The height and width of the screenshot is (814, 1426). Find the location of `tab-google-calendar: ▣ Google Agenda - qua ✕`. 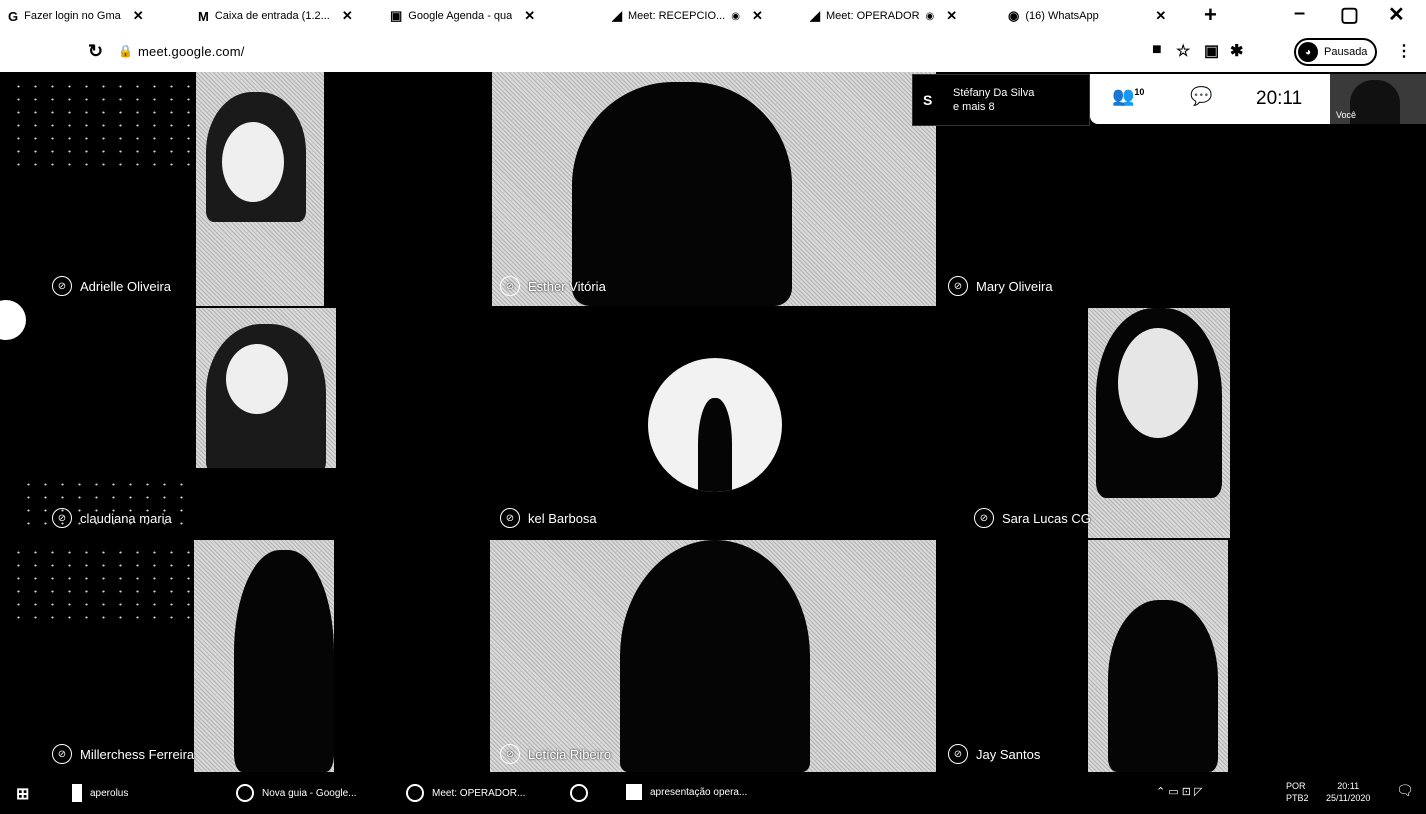

tab-google-calendar: ▣ Google Agenda - qua ✕ is located at coordinates (462, 16).